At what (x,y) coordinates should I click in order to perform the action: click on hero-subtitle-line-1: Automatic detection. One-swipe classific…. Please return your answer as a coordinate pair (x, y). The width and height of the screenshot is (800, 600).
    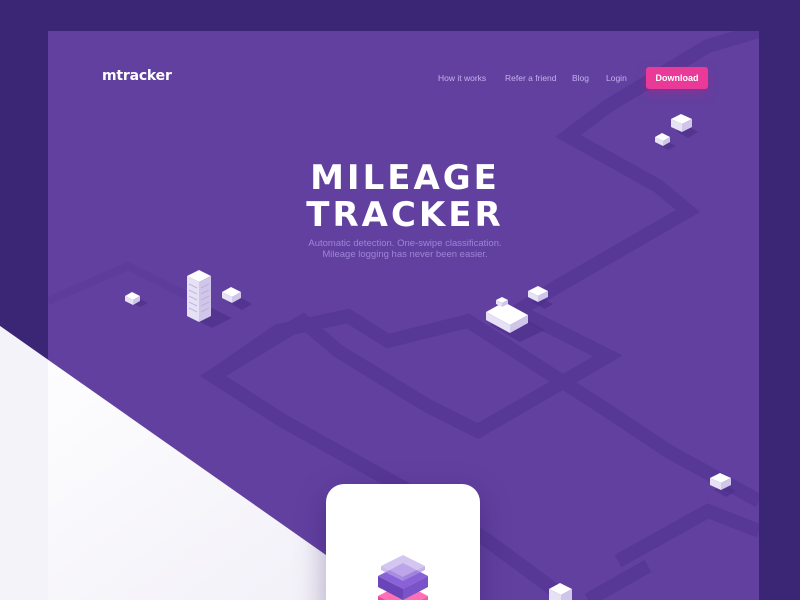
    Looking at the image, I should click on (405, 243).